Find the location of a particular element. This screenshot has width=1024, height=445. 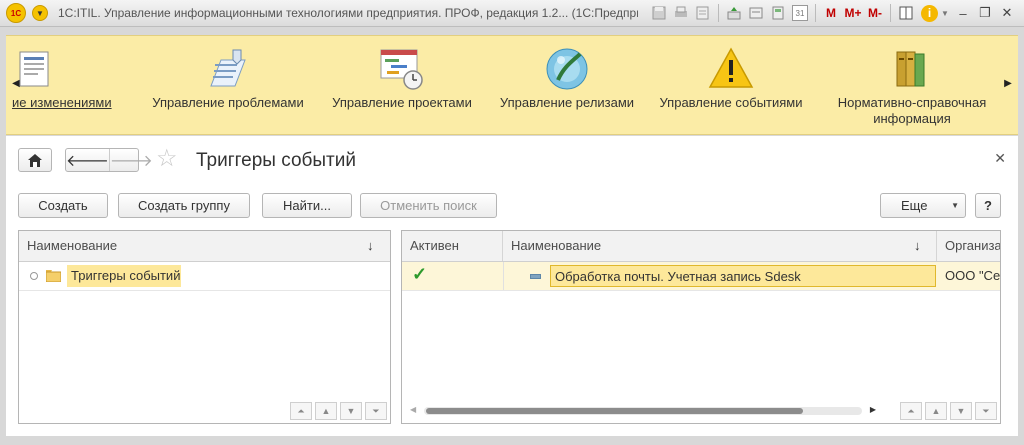

section-label: Управление событиями is located at coordinates (731, 102).